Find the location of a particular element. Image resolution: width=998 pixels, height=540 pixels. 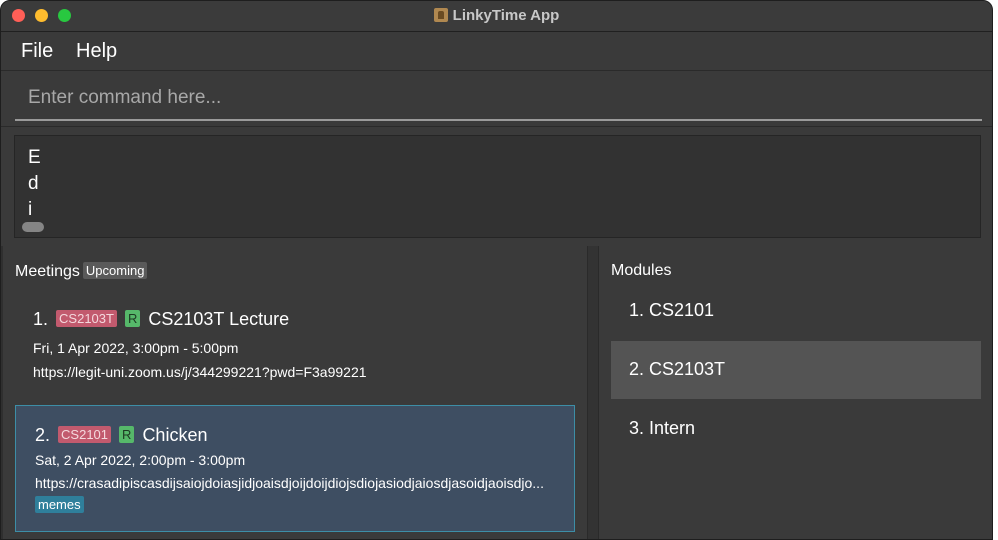

module-label: 3. Intern is located at coordinates (662, 428).